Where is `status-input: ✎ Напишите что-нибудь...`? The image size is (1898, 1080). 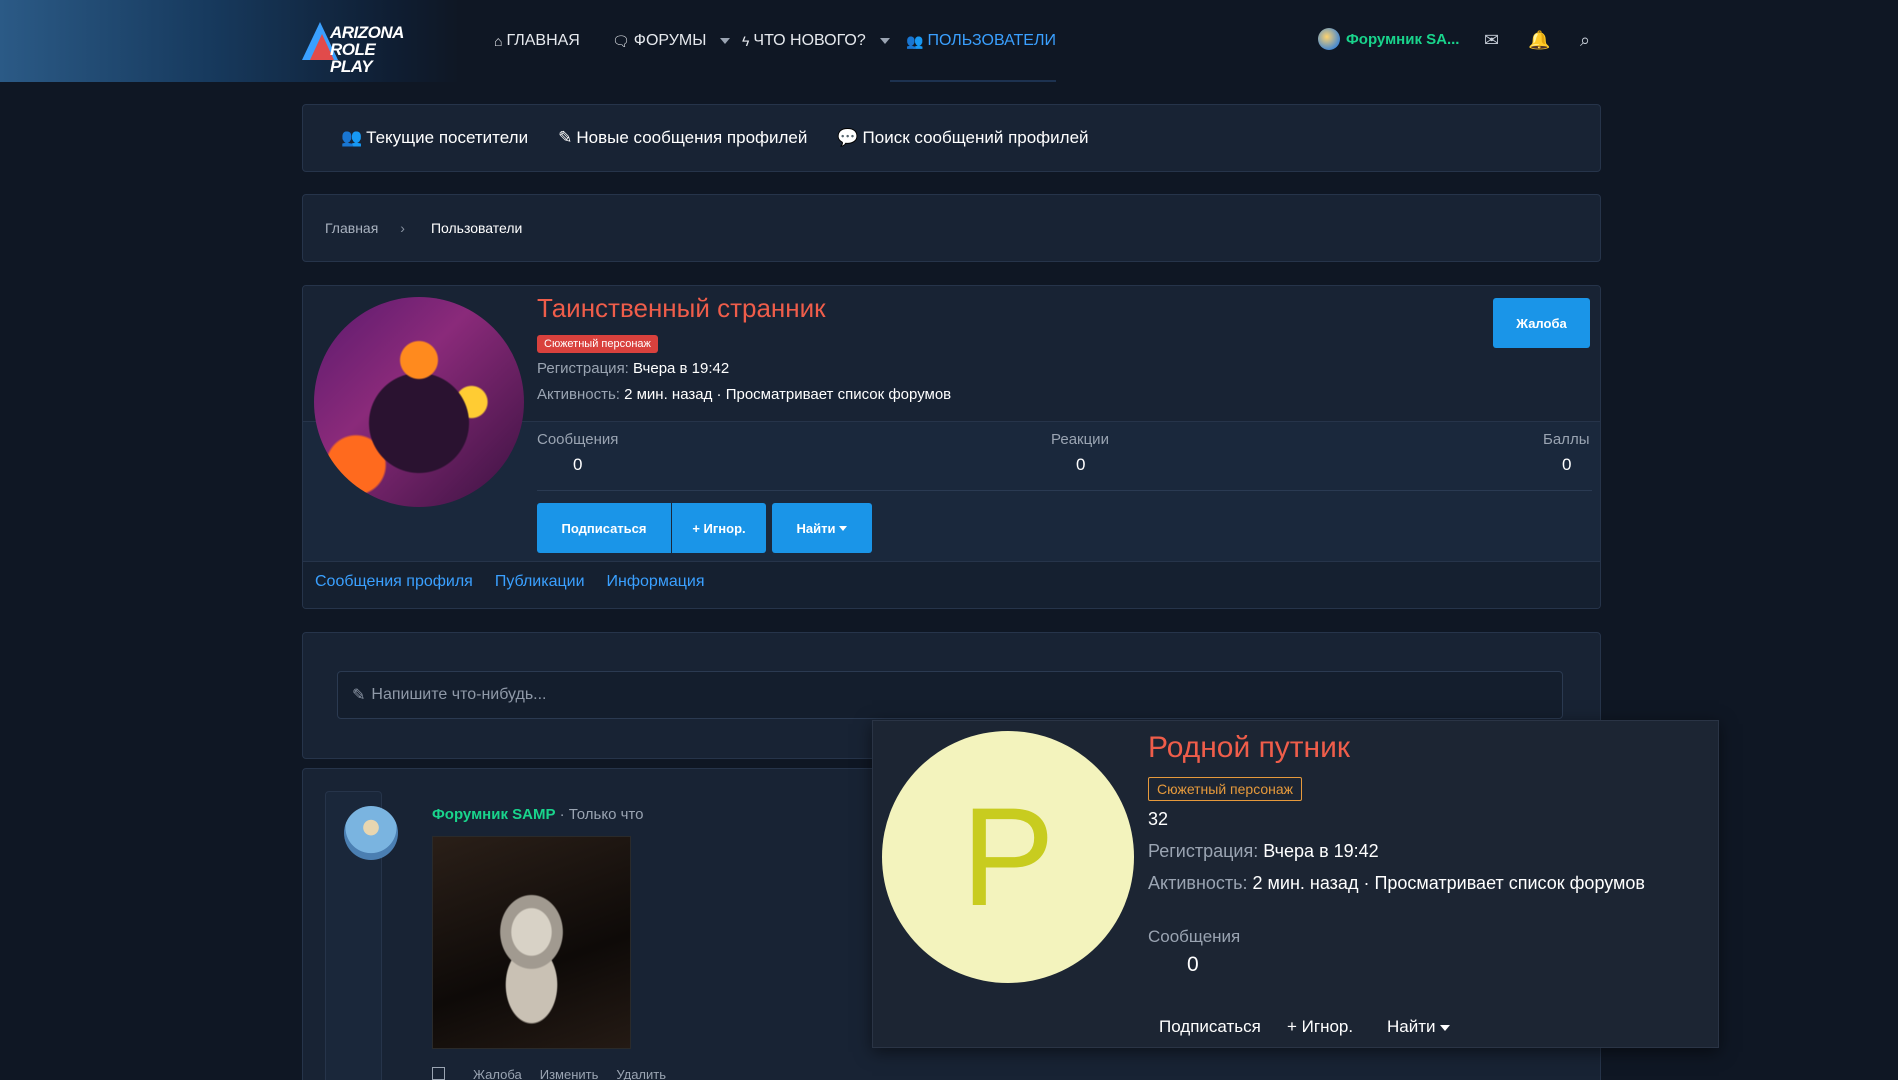 status-input: ✎ Напишите что-нибудь... is located at coordinates (950, 695).